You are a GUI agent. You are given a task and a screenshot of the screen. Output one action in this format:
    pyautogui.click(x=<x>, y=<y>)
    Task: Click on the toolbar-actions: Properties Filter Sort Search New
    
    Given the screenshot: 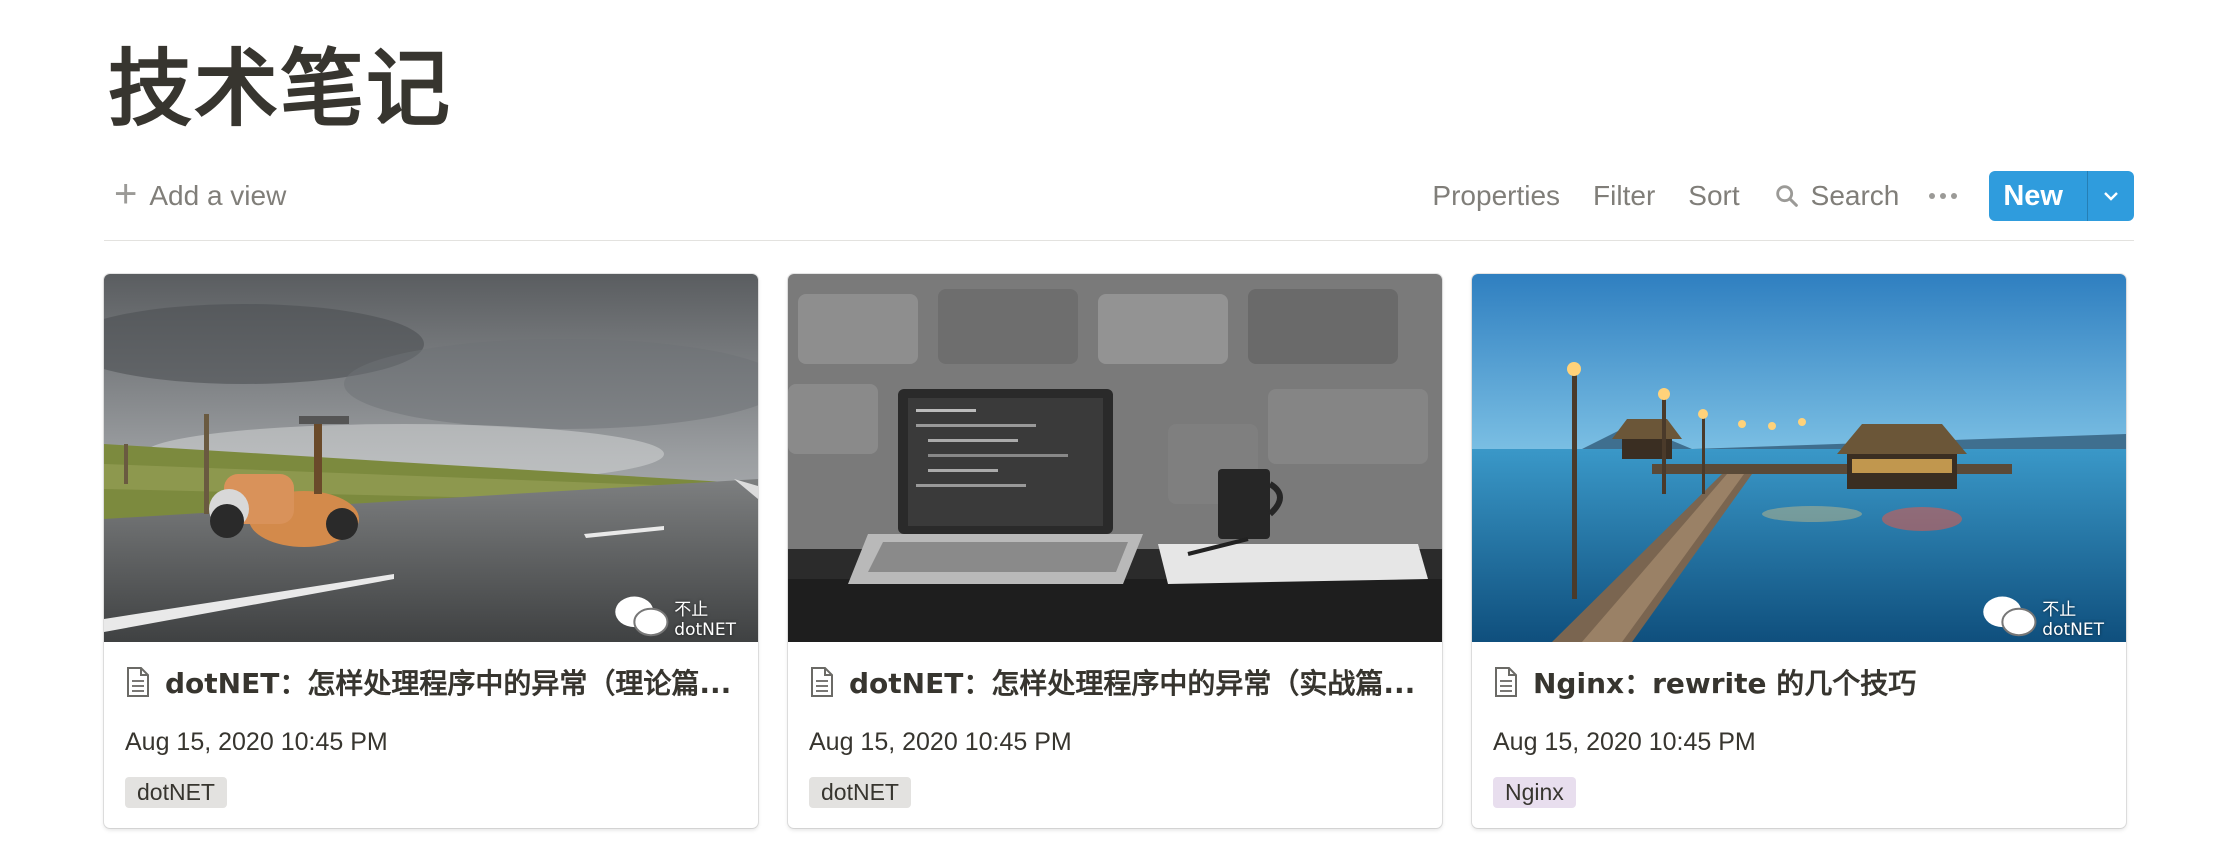 What is the action you would take?
    pyautogui.click(x=1766, y=196)
    